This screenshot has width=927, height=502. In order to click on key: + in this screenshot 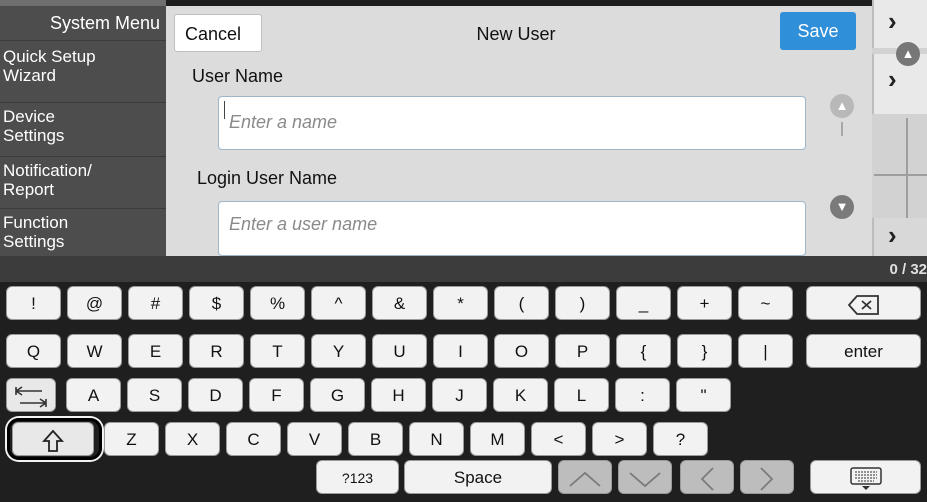, I will do `click(704, 303)`.